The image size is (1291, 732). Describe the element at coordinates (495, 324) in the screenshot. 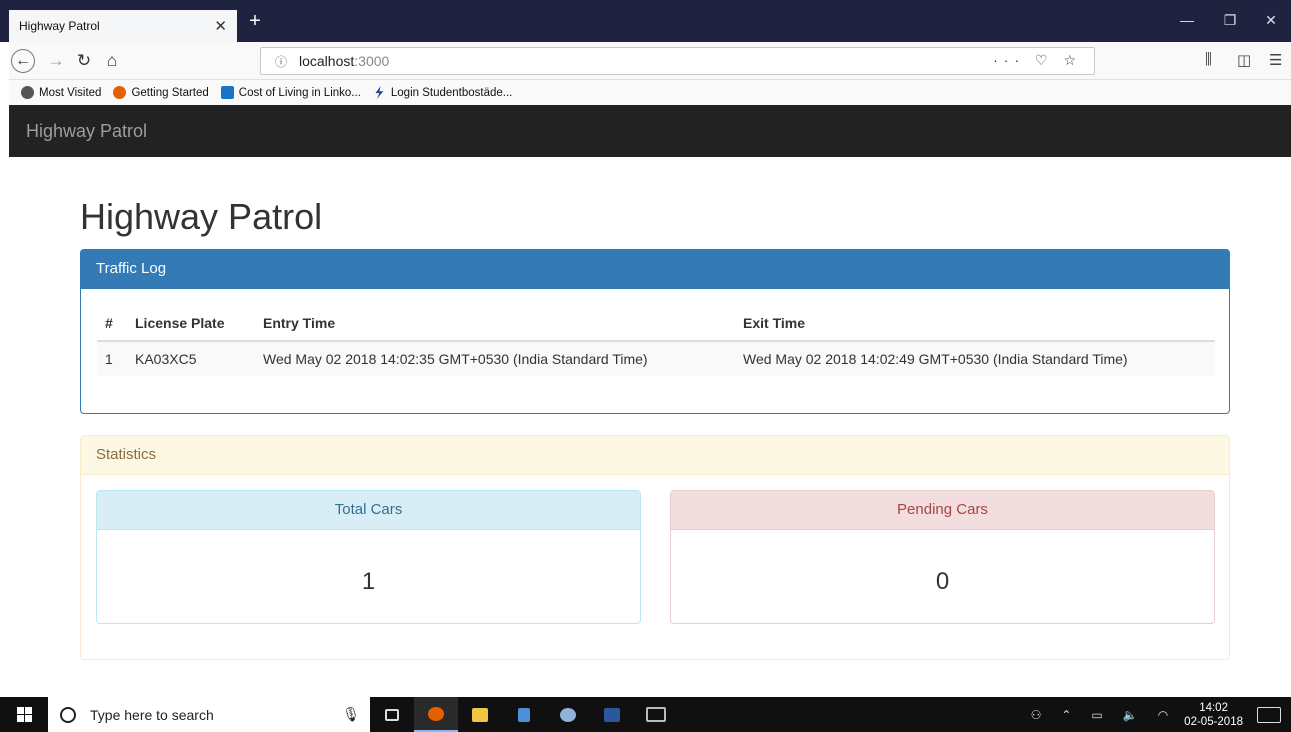

I see `column-header: Entry Time` at that location.